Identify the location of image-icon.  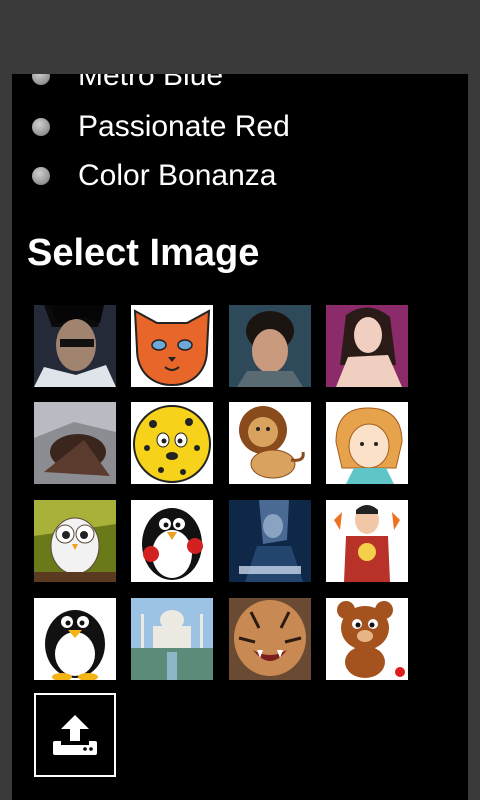
(148, 19).